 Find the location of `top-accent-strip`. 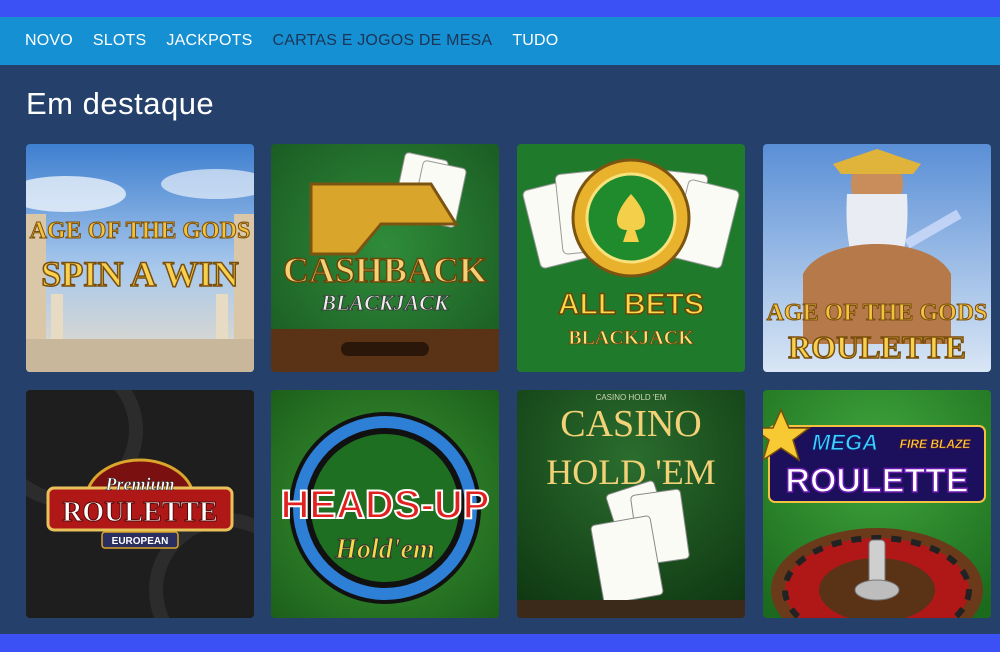

top-accent-strip is located at coordinates (500, 8).